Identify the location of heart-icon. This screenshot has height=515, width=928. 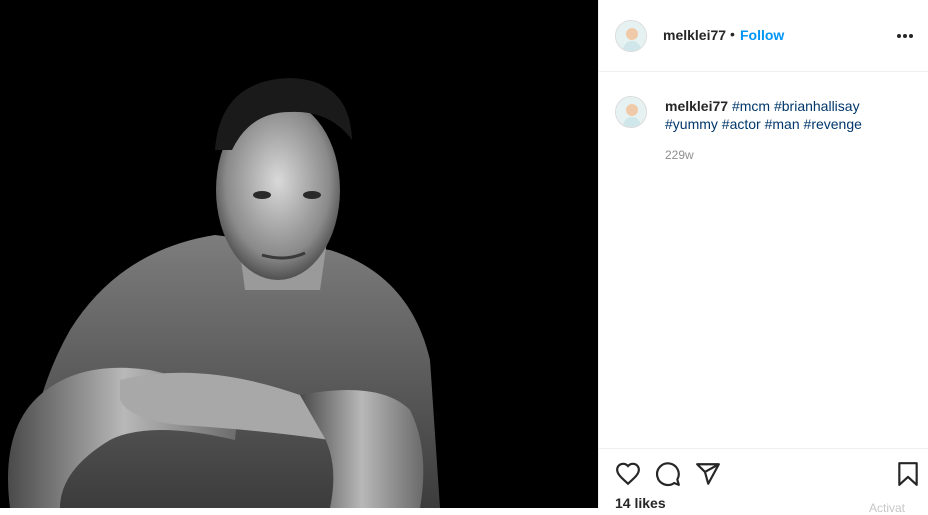
(628, 474).